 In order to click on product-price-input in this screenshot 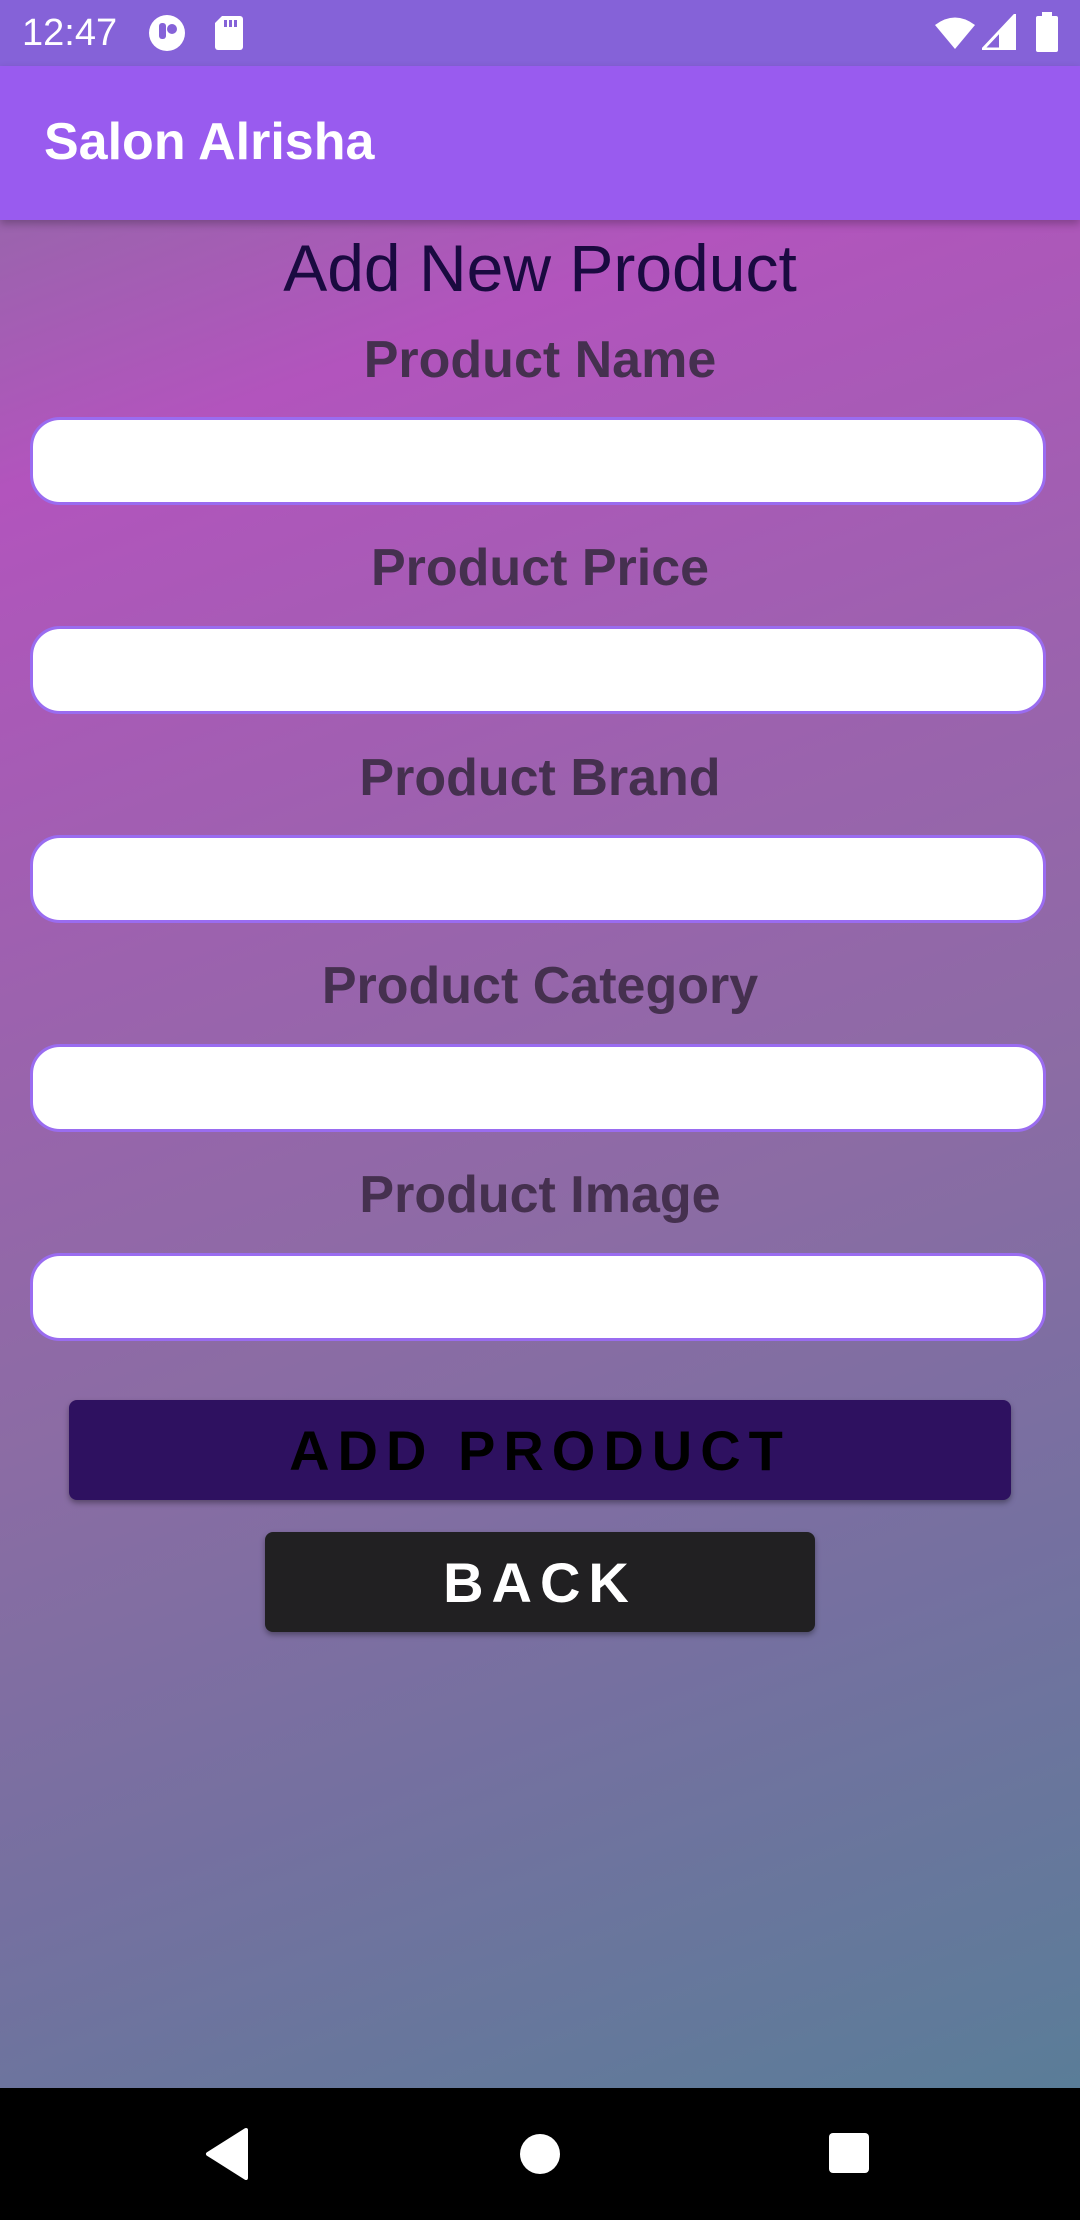, I will do `click(538, 670)`.